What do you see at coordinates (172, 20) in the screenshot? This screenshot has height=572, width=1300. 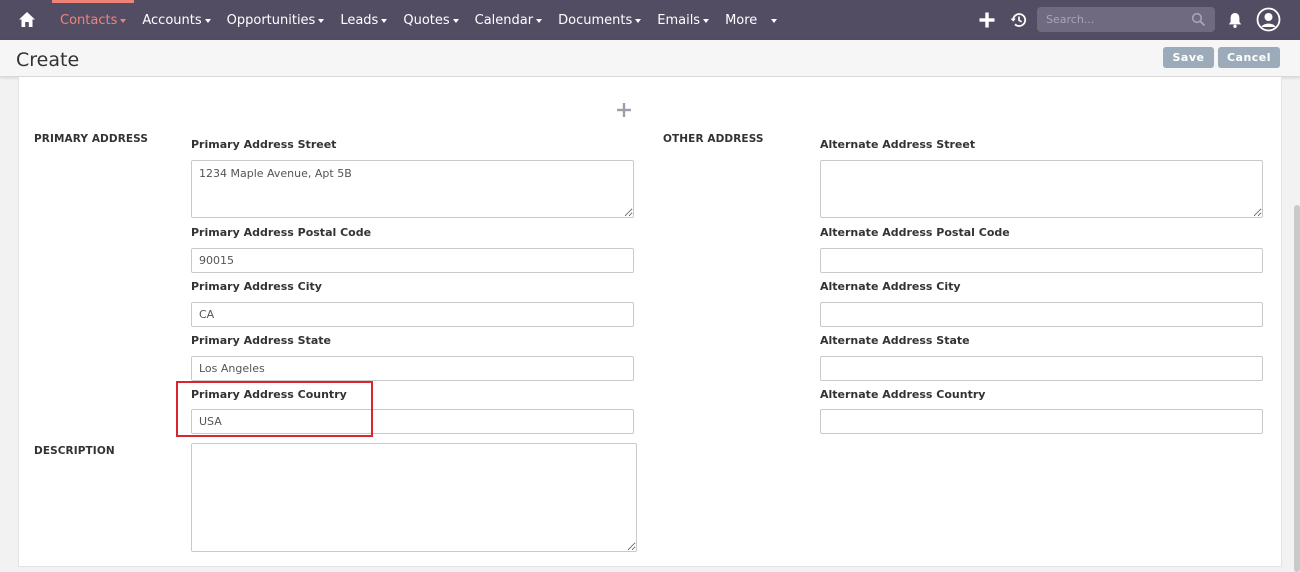 I see `nav-item-label: Accounts` at bounding box center [172, 20].